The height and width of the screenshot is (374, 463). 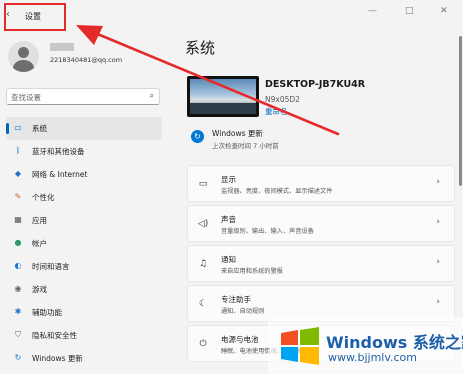 What do you see at coordinates (394, 342) in the screenshot?
I see `watermark-title: Windows 系统之家` at bounding box center [394, 342].